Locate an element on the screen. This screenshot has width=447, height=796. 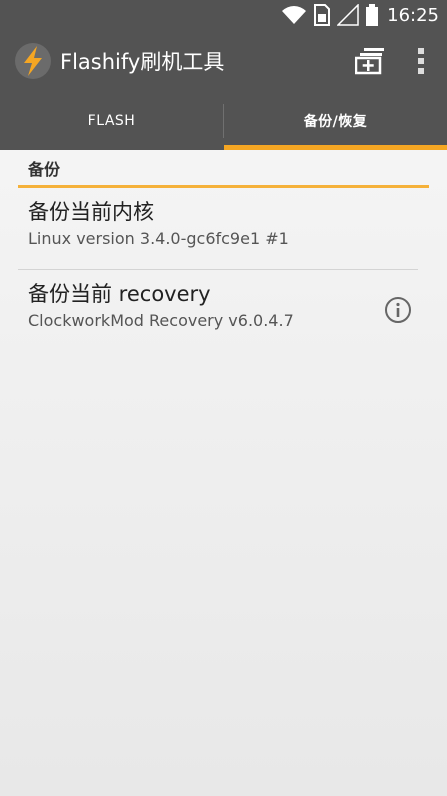
tab-backup-restore: 备份/恢复 is located at coordinates (335, 121).